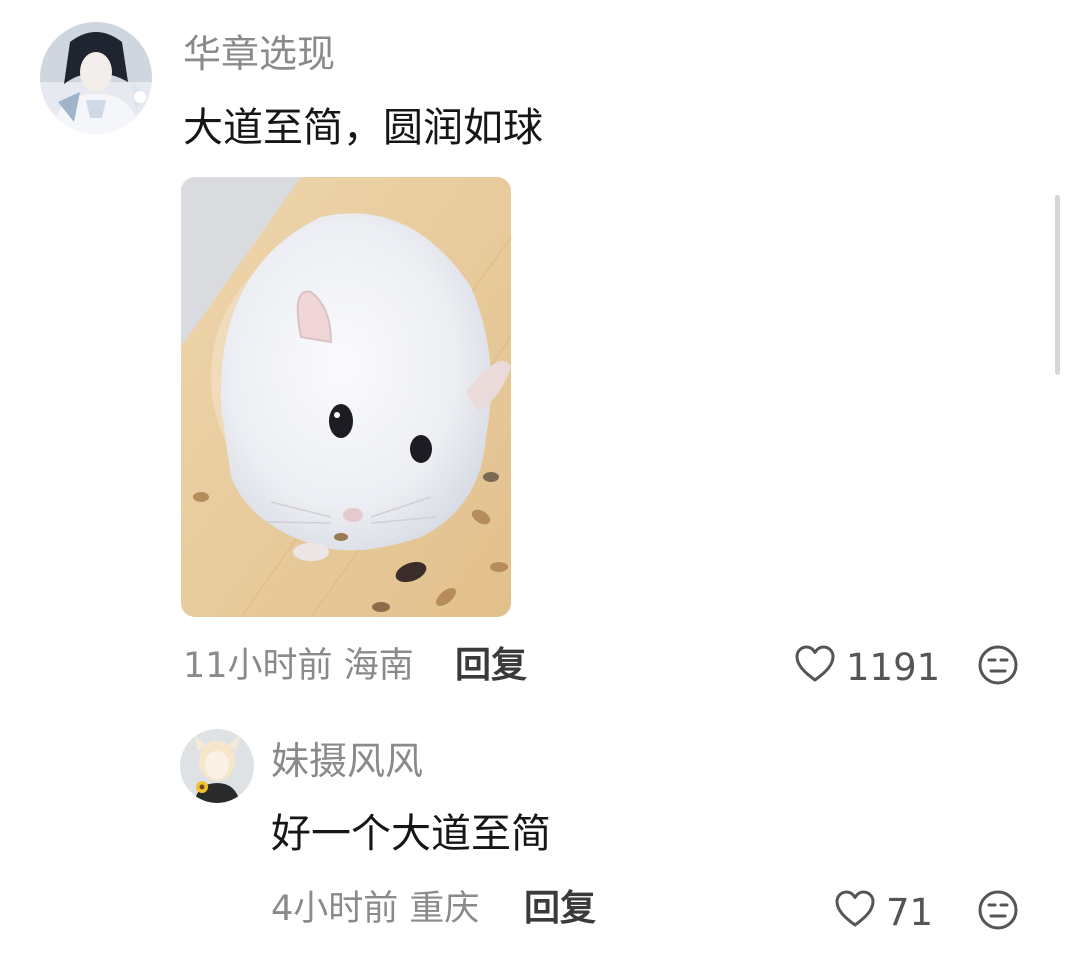 This screenshot has height=961, width=1079. What do you see at coordinates (883, 913) in the screenshot?
I see `reply-like-button: 71` at bounding box center [883, 913].